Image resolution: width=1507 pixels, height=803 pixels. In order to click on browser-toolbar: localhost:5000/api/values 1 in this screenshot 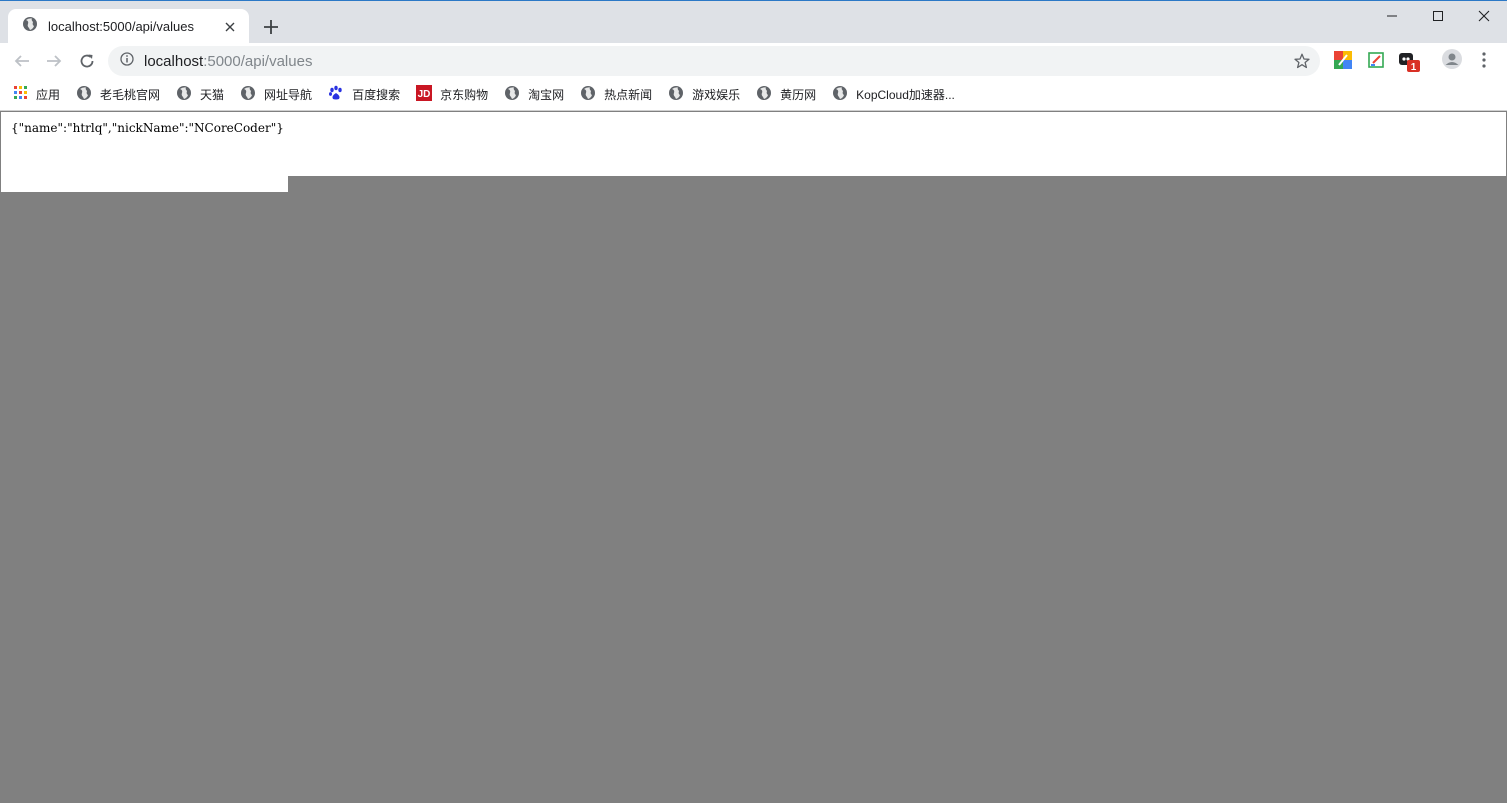, I will do `click(753, 61)`.